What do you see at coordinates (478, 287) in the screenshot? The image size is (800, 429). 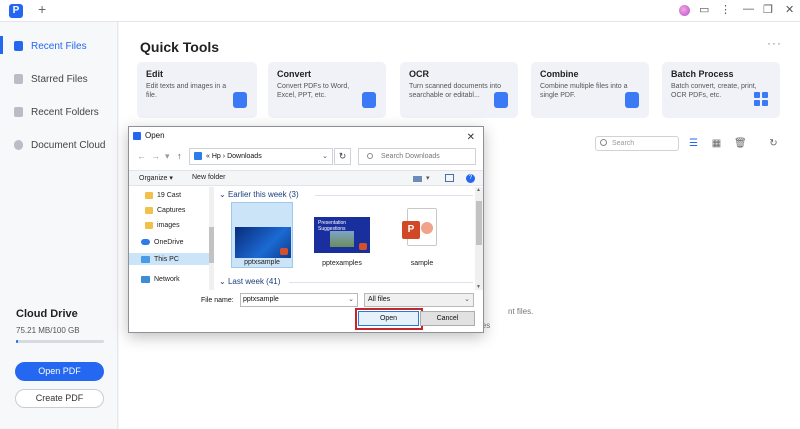 I see `scroll-down-icon: ▼` at bounding box center [478, 287].